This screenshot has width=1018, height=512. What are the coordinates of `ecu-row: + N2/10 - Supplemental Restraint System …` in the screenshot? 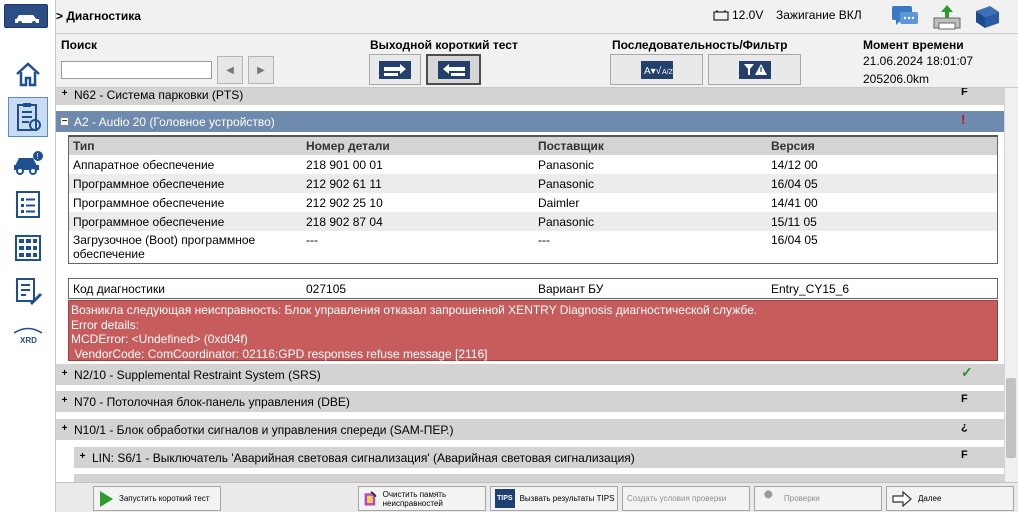 It's located at (530, 374).